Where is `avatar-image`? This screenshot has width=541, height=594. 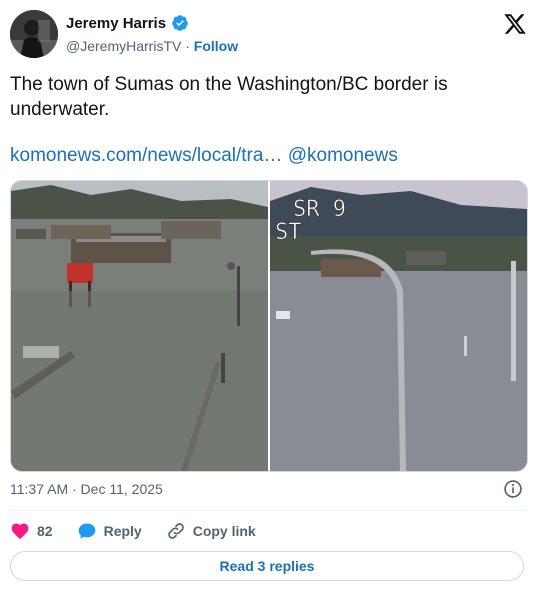
avatar-image is located at coordinates (34, 34).